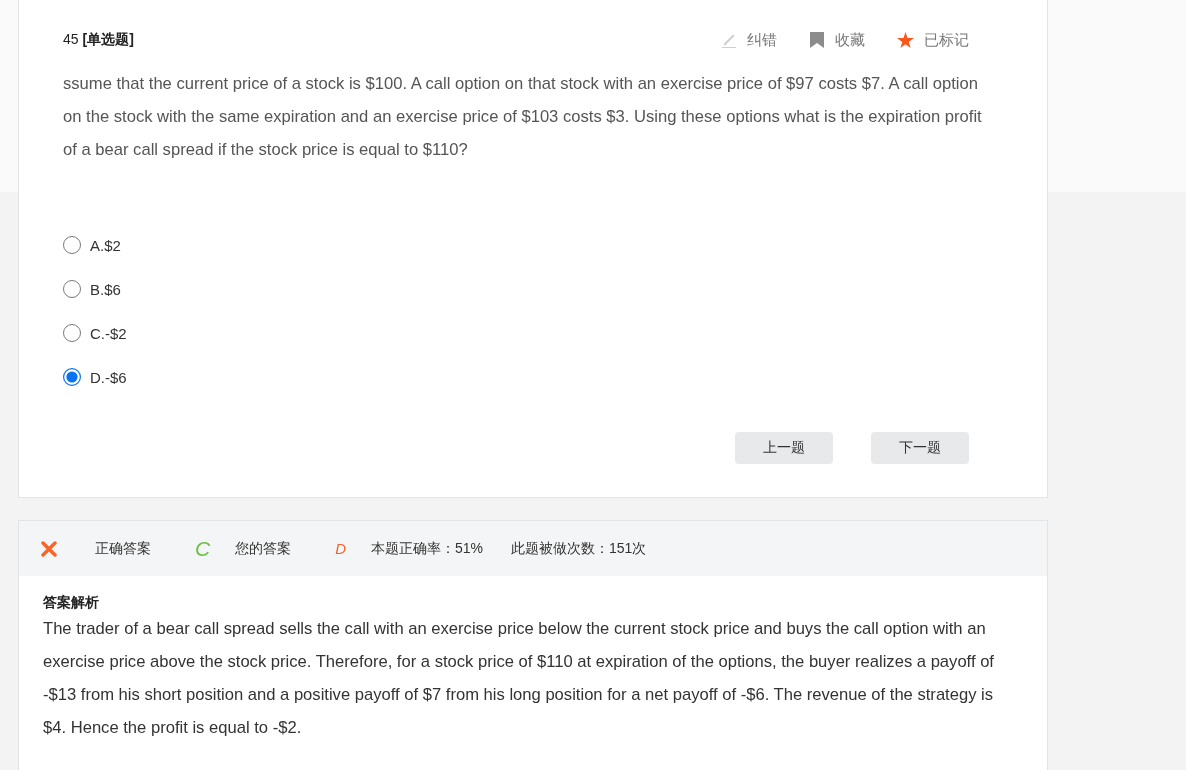 The image size is (1186, 770). Describe the element at coordinates (95, 333) in the screenshot. I see `answer-option: C.-$2` at that location.